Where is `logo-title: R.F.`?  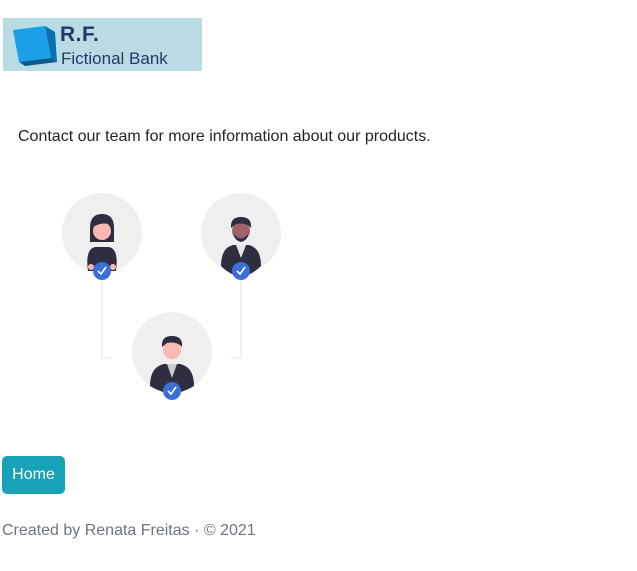 logo-title: R.F. is located at coordinates (80, 34).